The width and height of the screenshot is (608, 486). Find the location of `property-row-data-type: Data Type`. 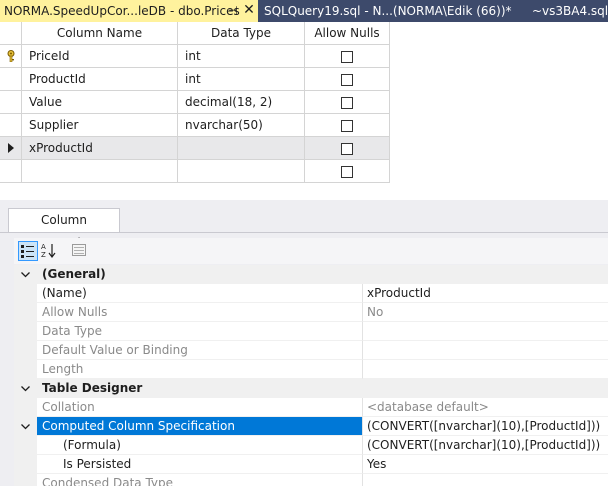

property-row-data-type: Data Type is located at coordinates (311, 331).